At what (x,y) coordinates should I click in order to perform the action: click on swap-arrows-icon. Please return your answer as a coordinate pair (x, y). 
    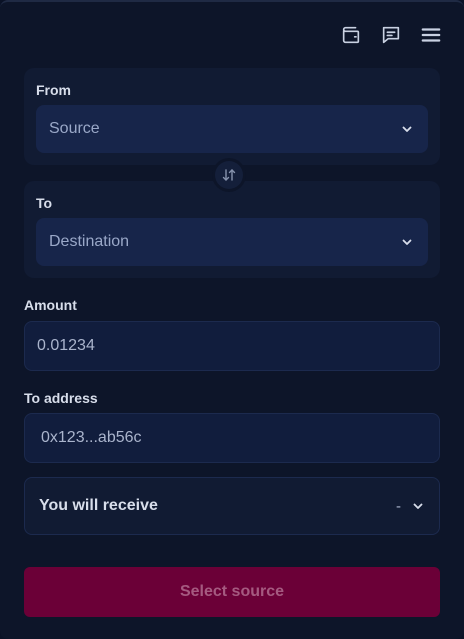
    Looking at the image, I should click on (229, 175).